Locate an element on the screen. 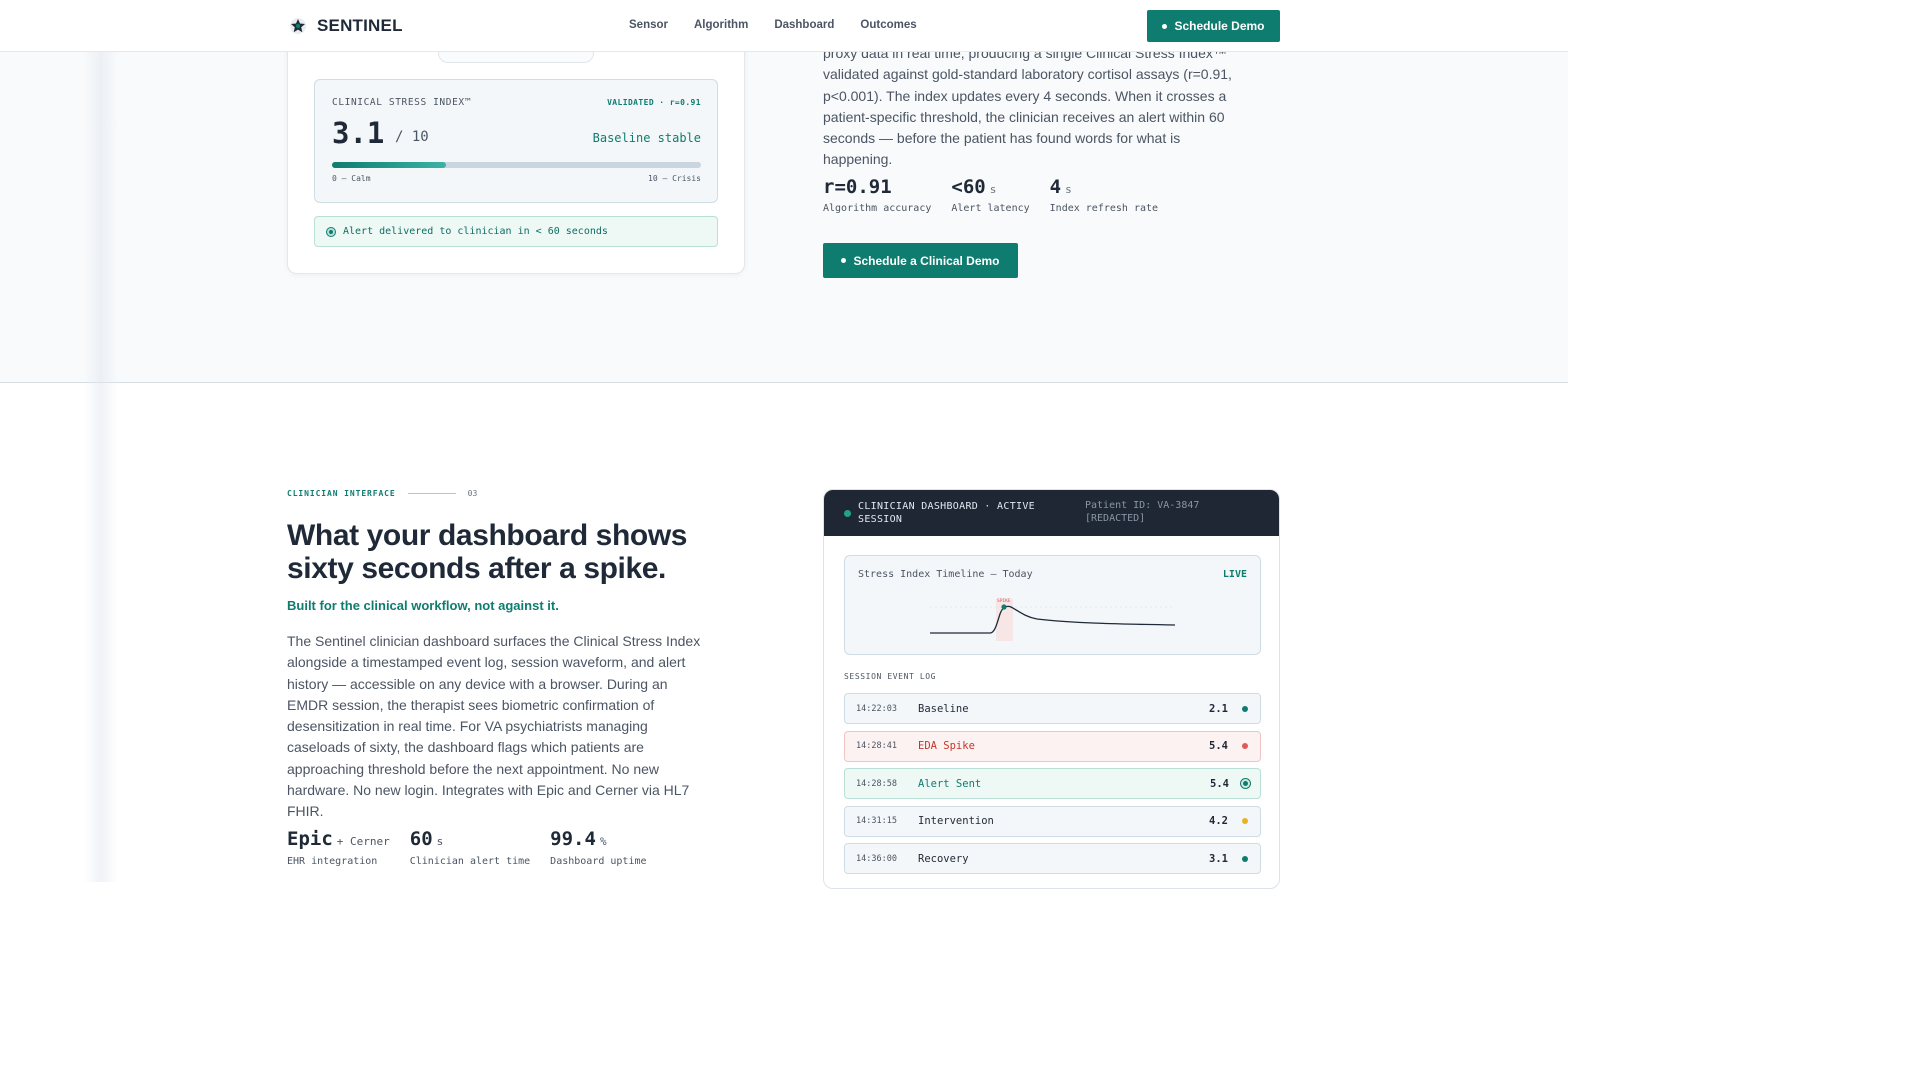  event-value: 3.1 is located at coordinates (1218, 858).